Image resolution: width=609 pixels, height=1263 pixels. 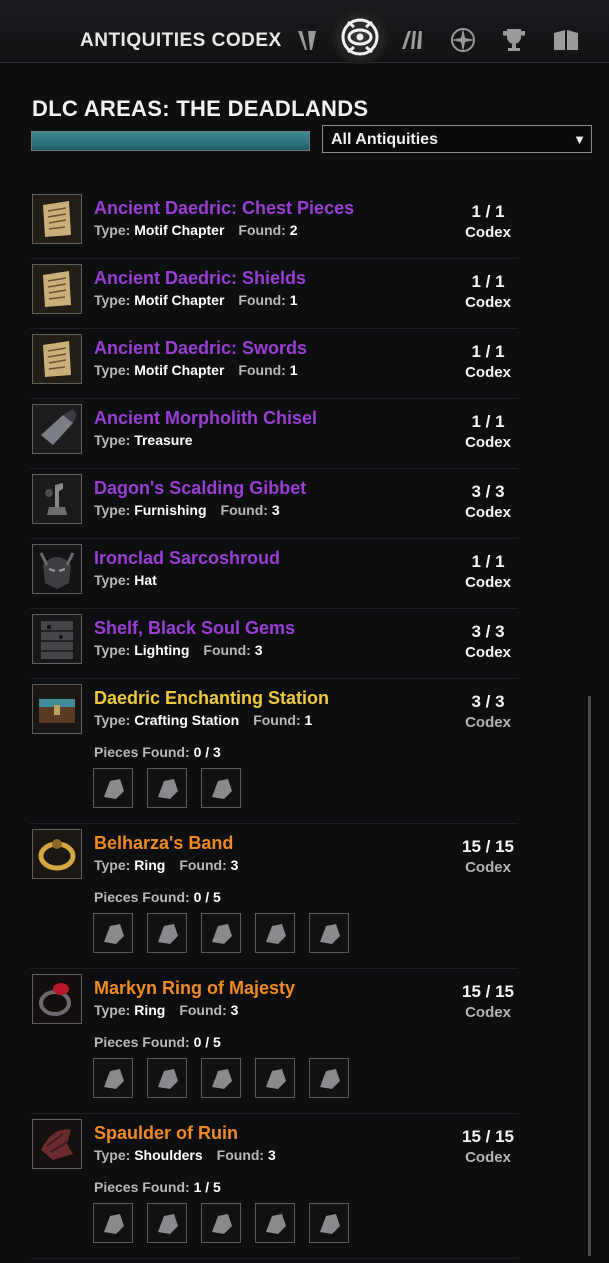 What do you see at coordinates (57, 499) in the screenshot?
I see `gibbet-icon` at bounding box center [57, 499].